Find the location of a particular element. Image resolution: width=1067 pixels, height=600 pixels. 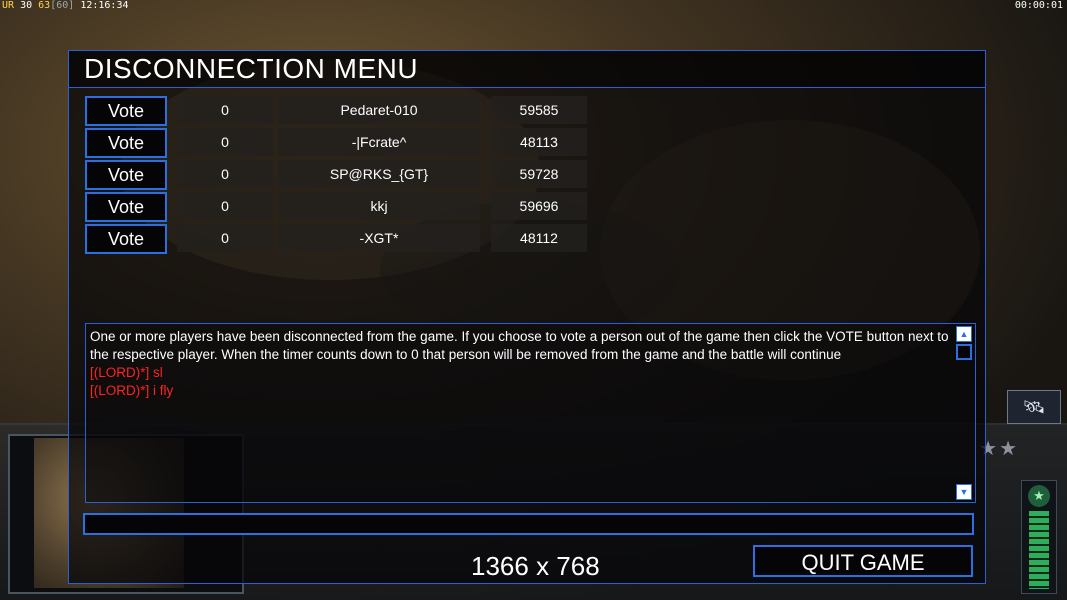

power-bars is located at coordinates (1039, 550).